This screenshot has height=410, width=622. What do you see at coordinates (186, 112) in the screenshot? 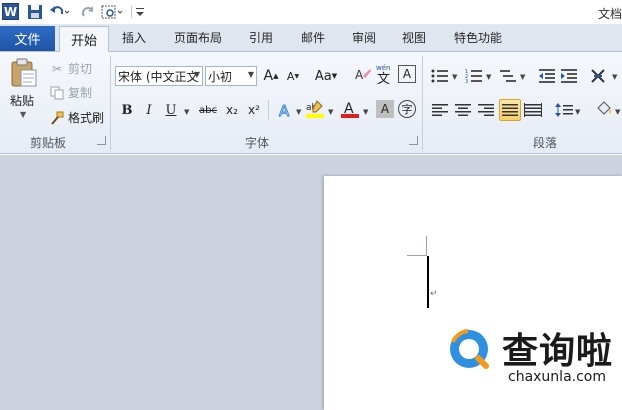
I see `underline-dropdown-icon: ▼` at bounding box center [186, 112].